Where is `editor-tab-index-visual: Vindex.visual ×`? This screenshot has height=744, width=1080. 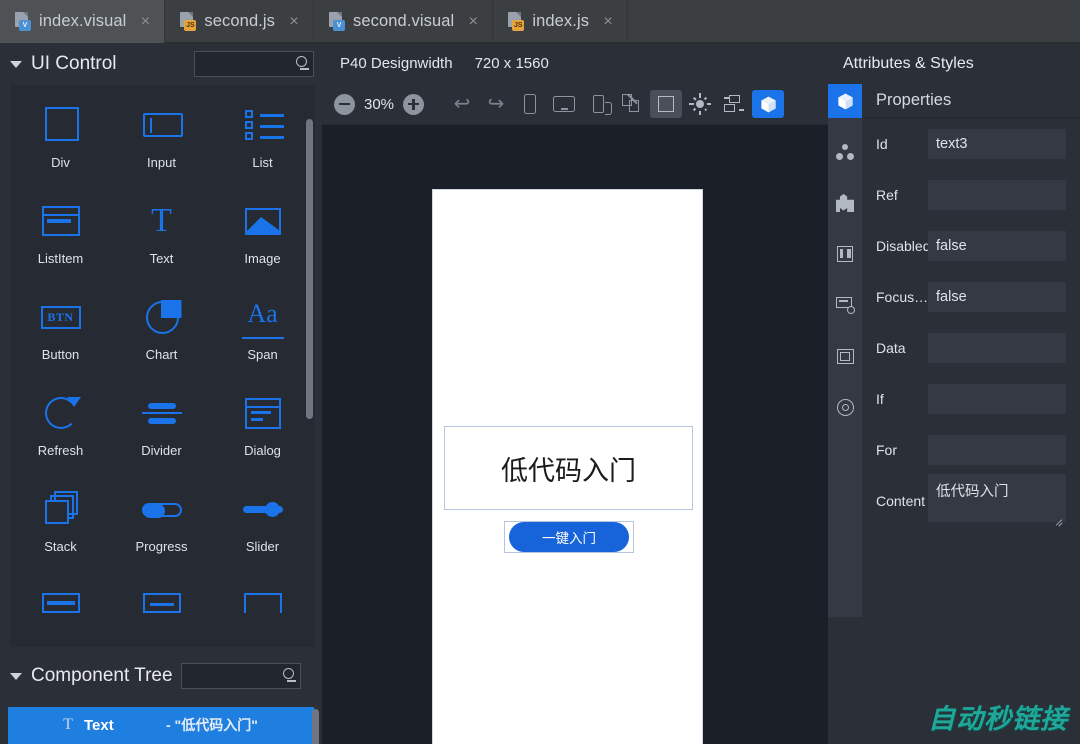
editor-tab-index-visual: Vindex.visual × is located at coordinates (83, 21).